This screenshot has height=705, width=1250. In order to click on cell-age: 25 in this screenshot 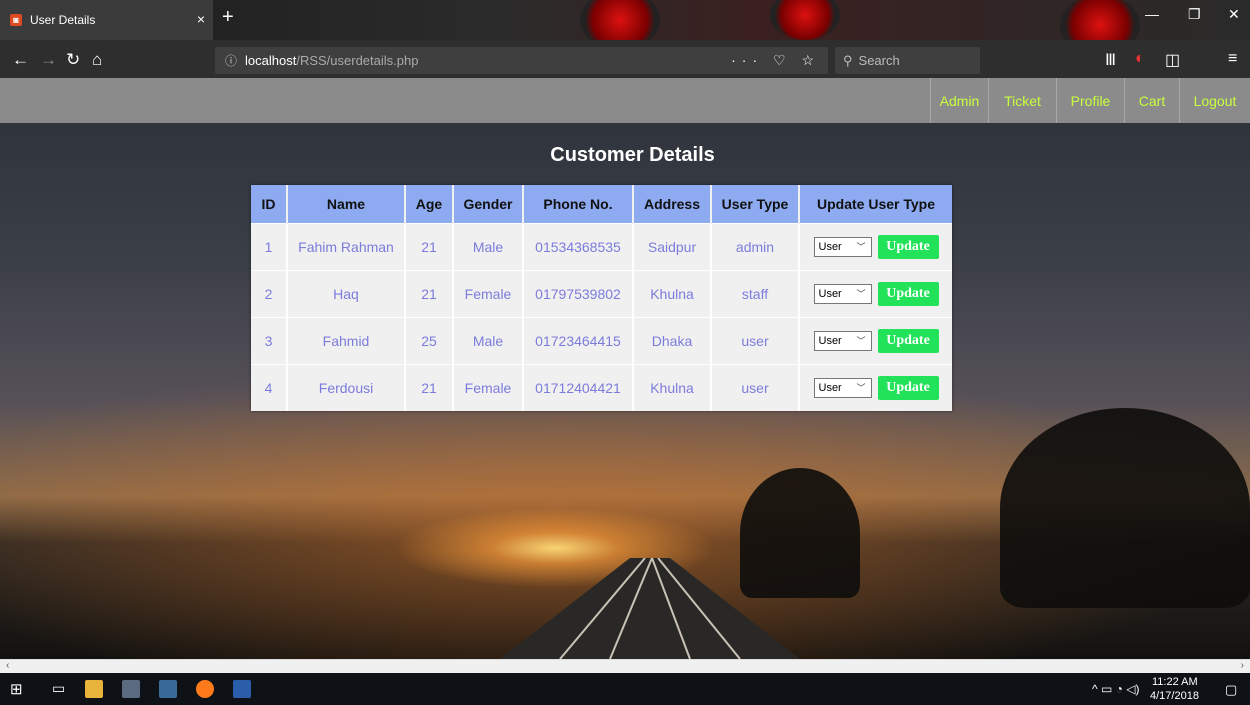, I will do `click(429, 340)`.